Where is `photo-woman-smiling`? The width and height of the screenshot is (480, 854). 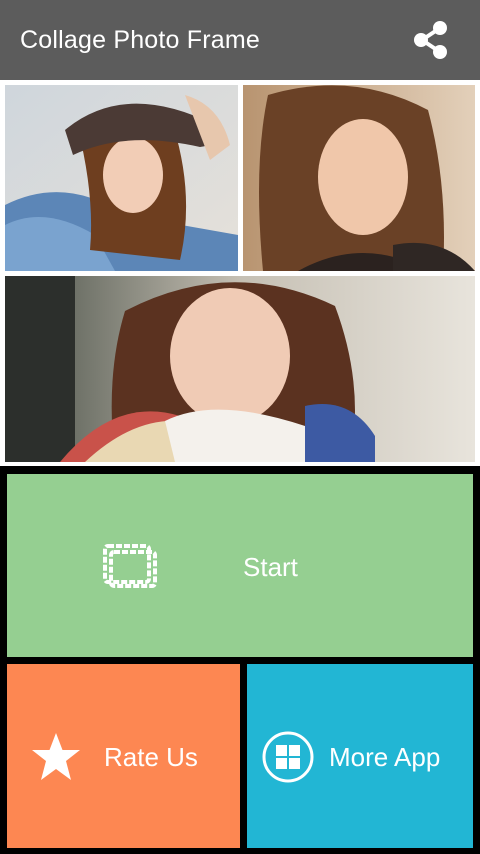 photo-woman-smiling is located at coordinates (359, 178).